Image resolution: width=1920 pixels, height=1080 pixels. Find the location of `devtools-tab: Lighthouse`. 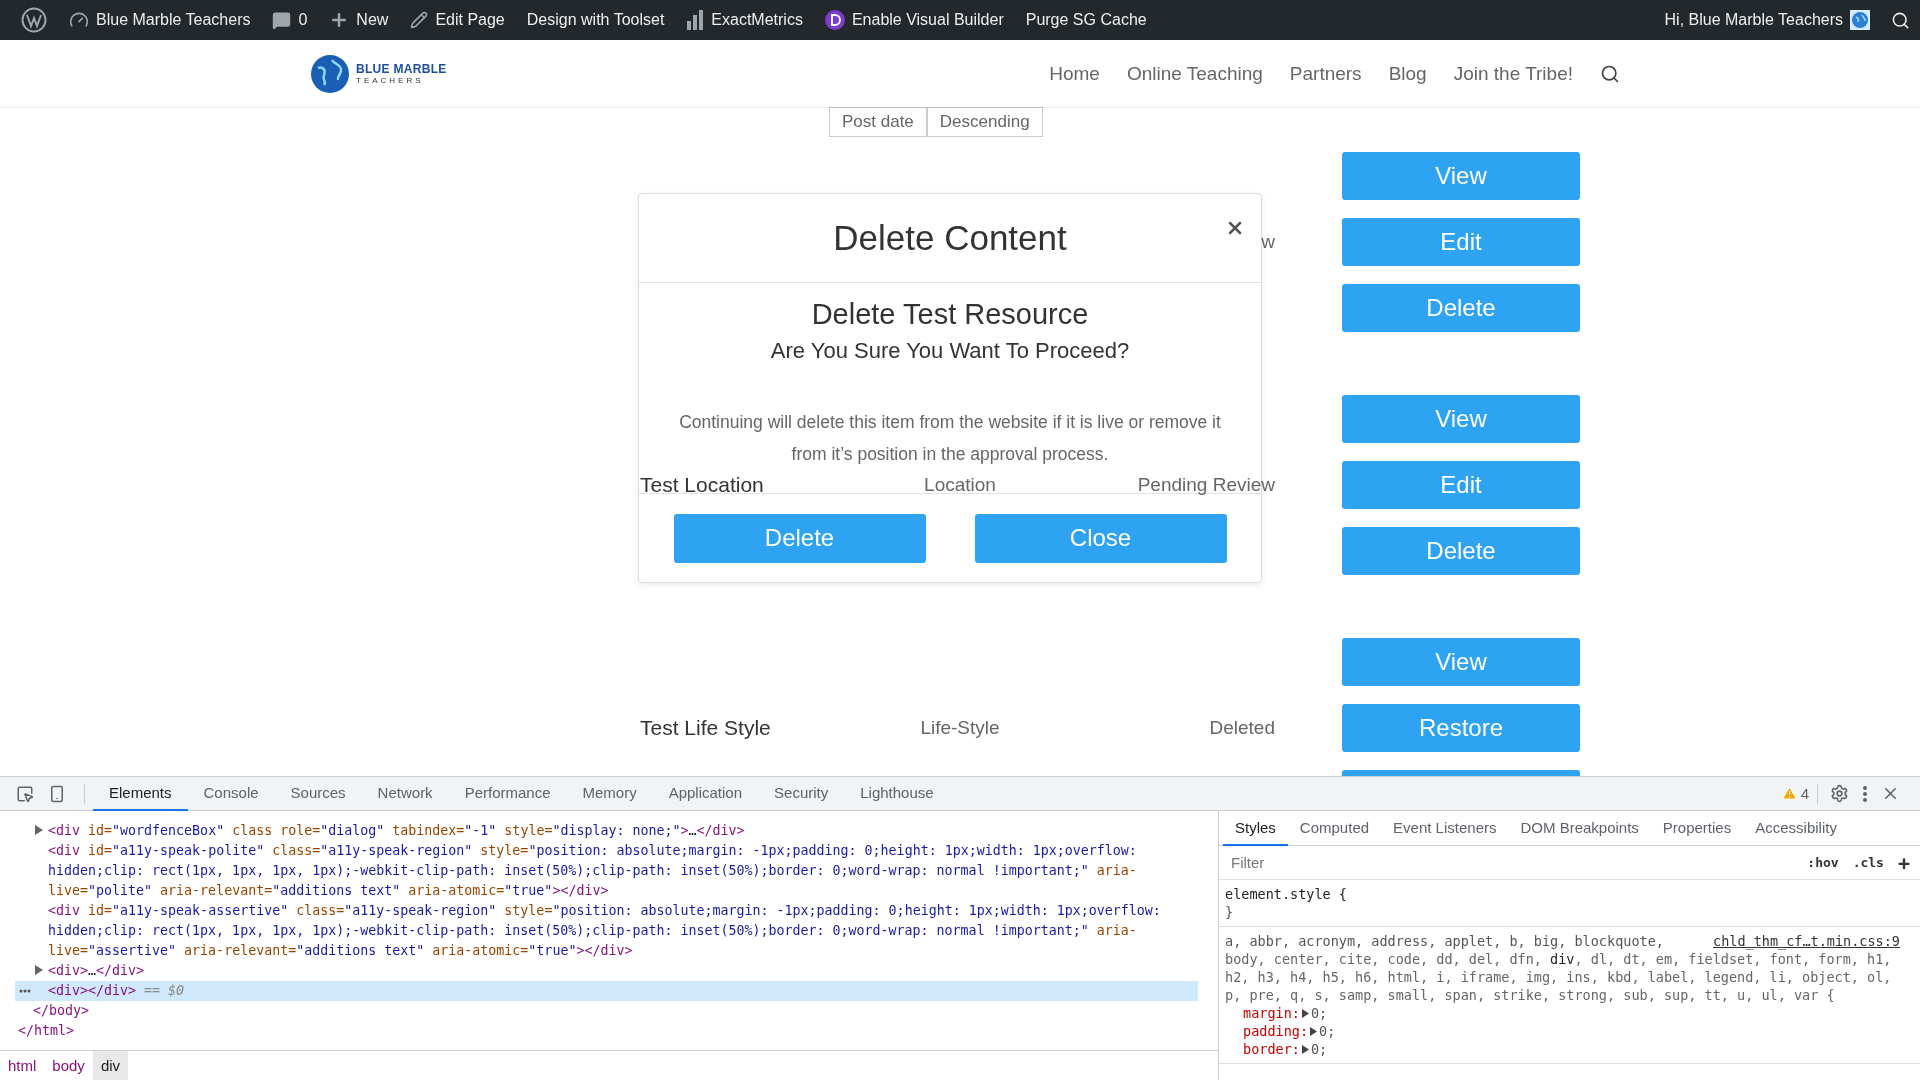

devtools-tab: Lighthouse is located at coordinates (897, 793).